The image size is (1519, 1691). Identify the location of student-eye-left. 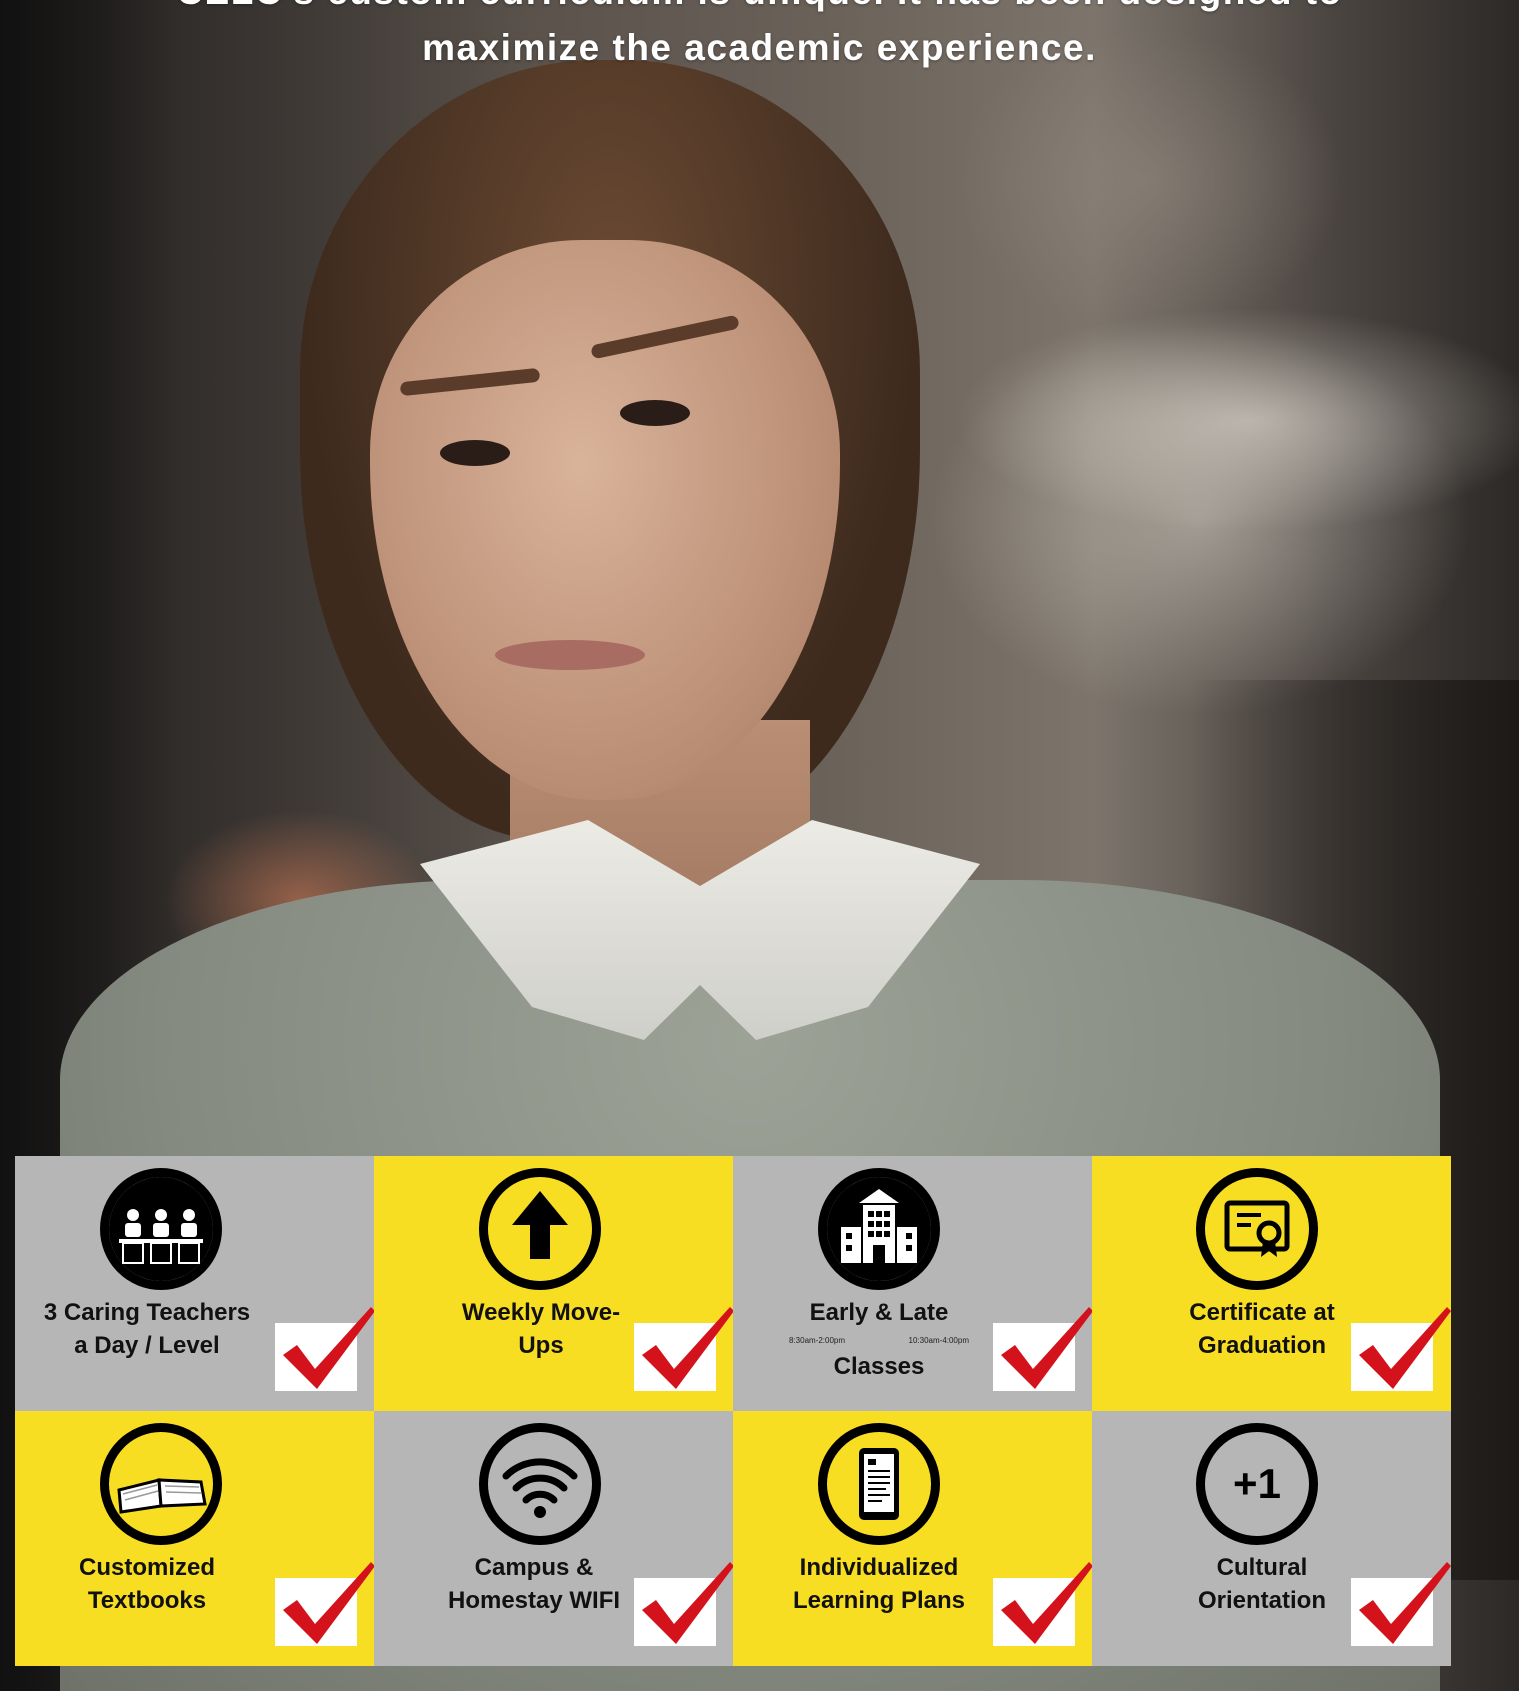
(475, 453).